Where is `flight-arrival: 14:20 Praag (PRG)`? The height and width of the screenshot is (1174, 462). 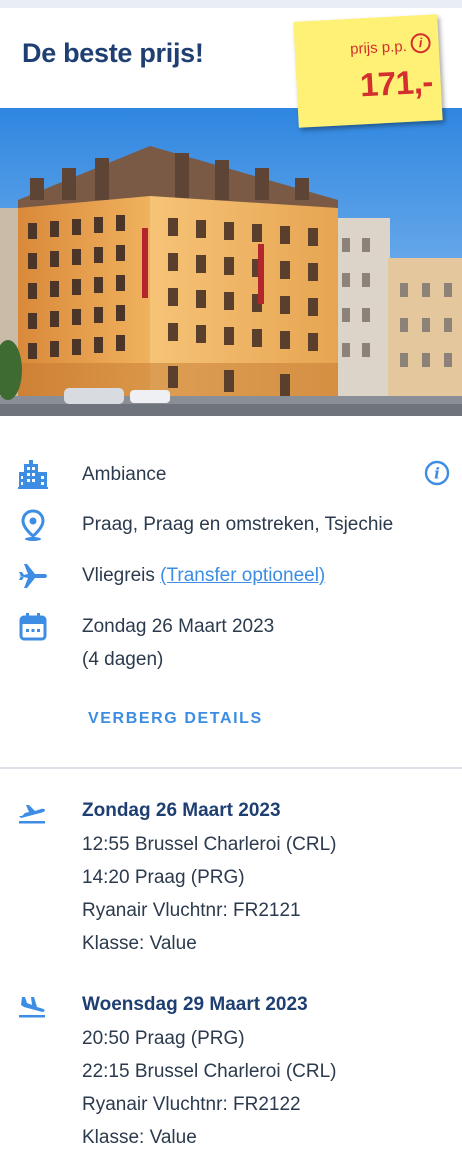
flight-arrival: 14:20 Praag (PRG) is located at coordinates (163, 877).